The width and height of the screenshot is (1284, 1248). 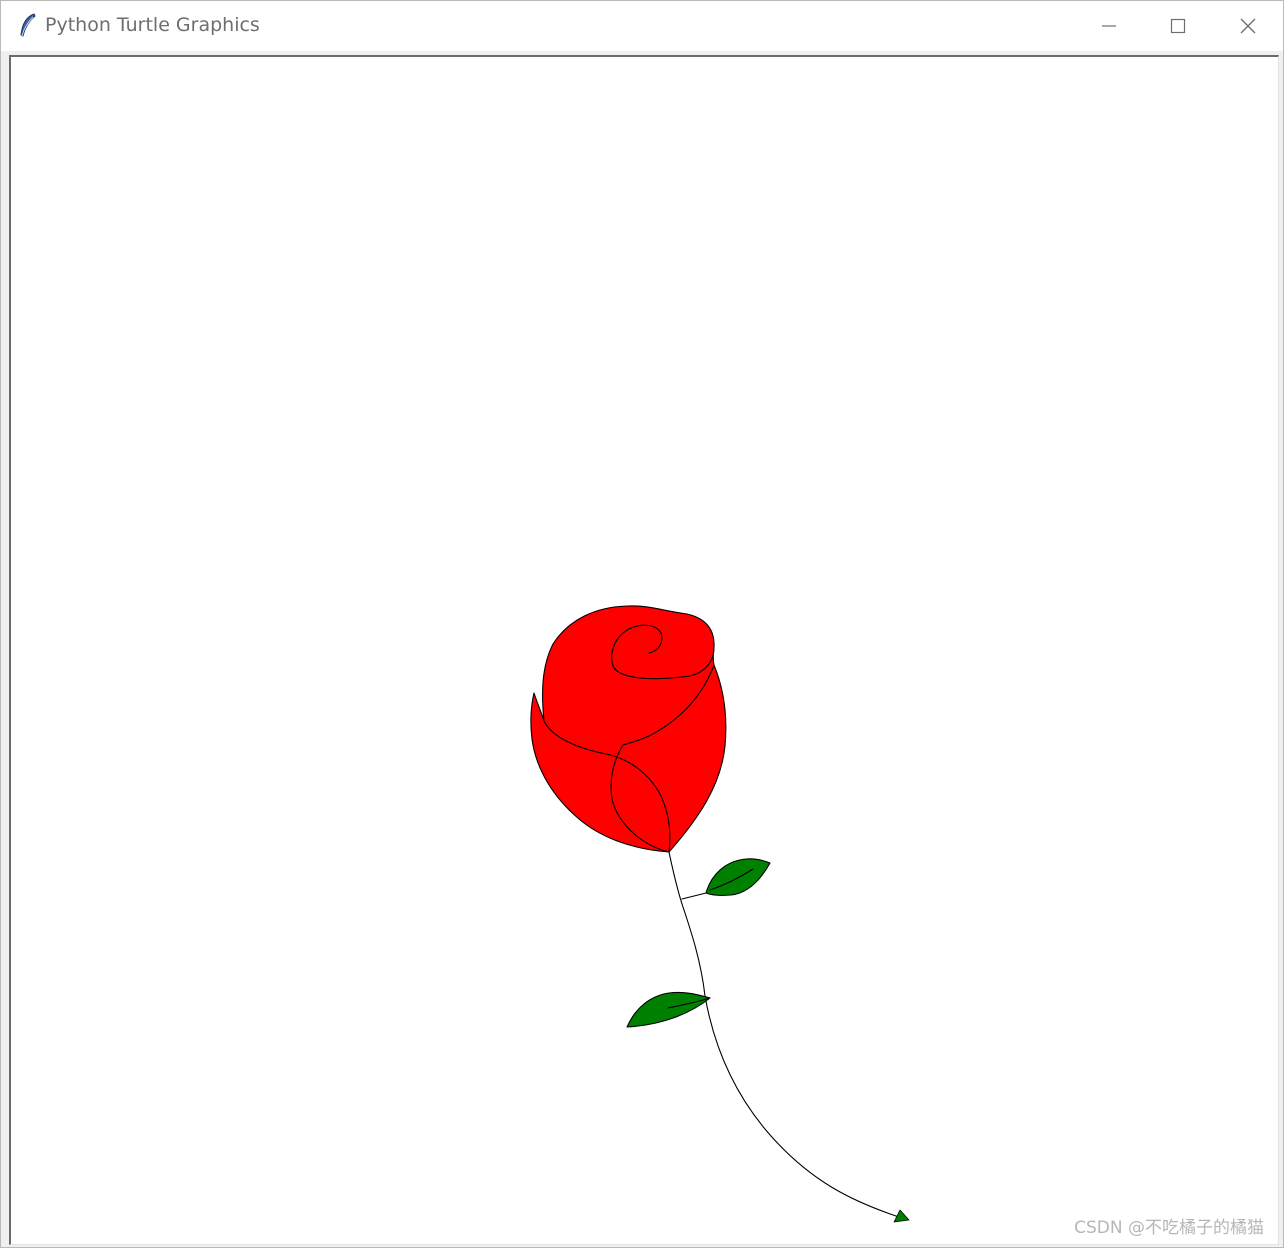 I want to click on rose-stem, so click(x=784, y=1034).